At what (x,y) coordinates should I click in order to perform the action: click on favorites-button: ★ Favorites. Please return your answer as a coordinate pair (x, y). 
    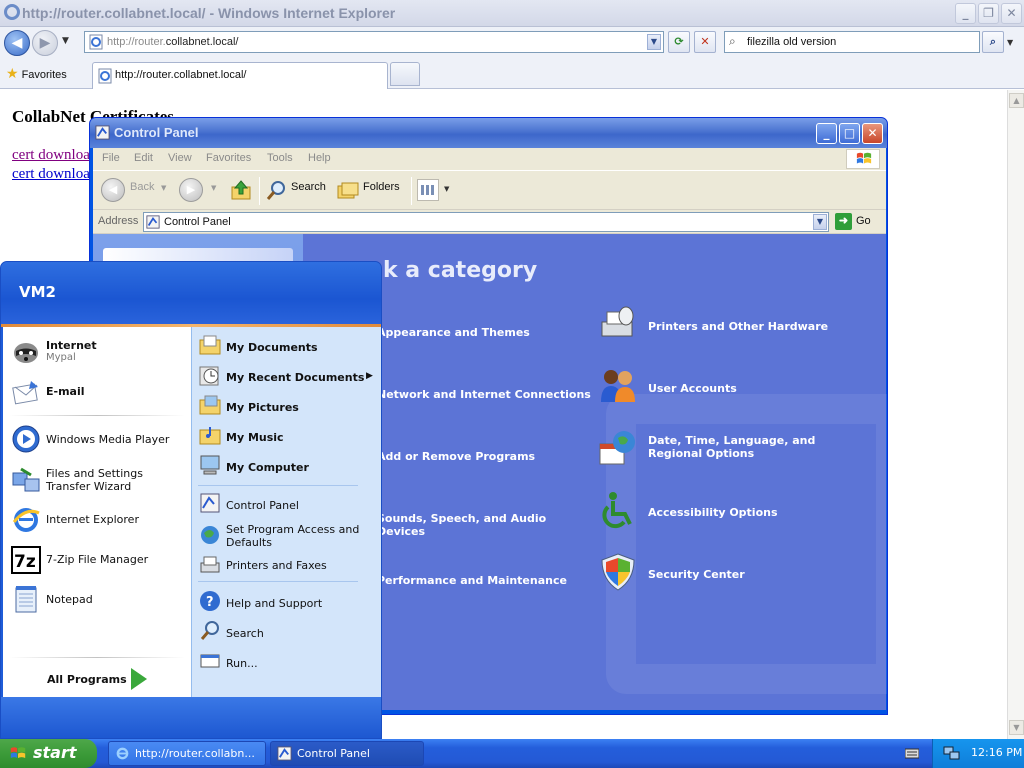
    Looking at the image, I should click on (36, 73).